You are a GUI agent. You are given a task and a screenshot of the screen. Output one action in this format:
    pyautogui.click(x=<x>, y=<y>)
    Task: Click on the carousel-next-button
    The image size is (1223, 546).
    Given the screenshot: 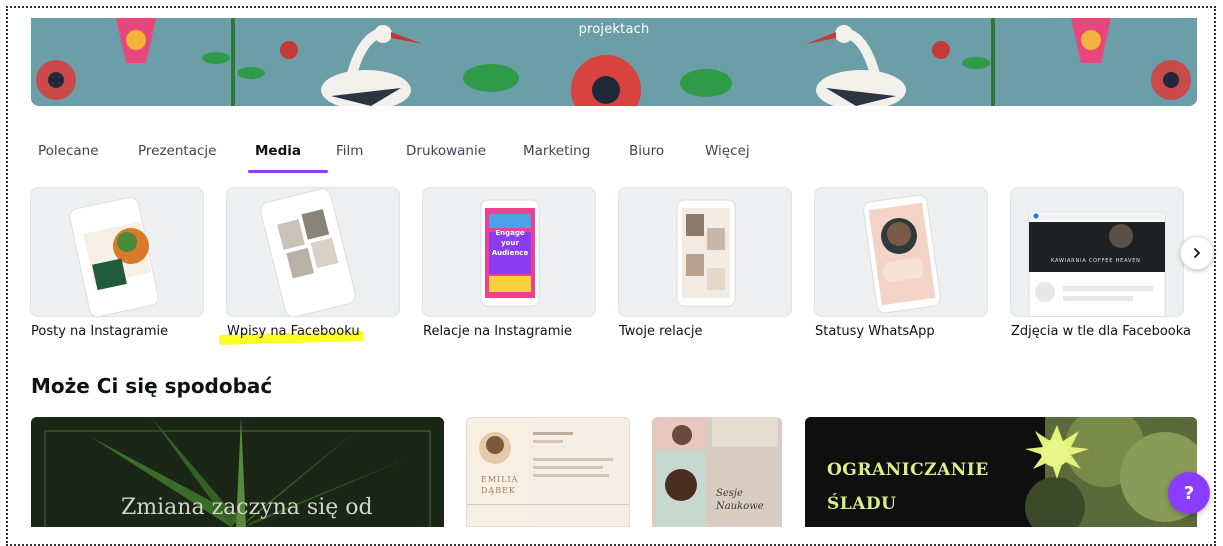 What is the action you would take?
    pyautogui.click(x=1197, y=253)
    